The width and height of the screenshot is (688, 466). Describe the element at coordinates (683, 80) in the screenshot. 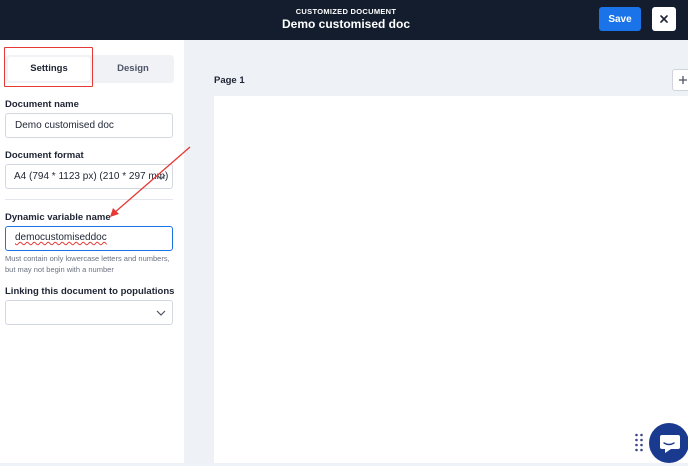

I see `plus-icon` at that location.